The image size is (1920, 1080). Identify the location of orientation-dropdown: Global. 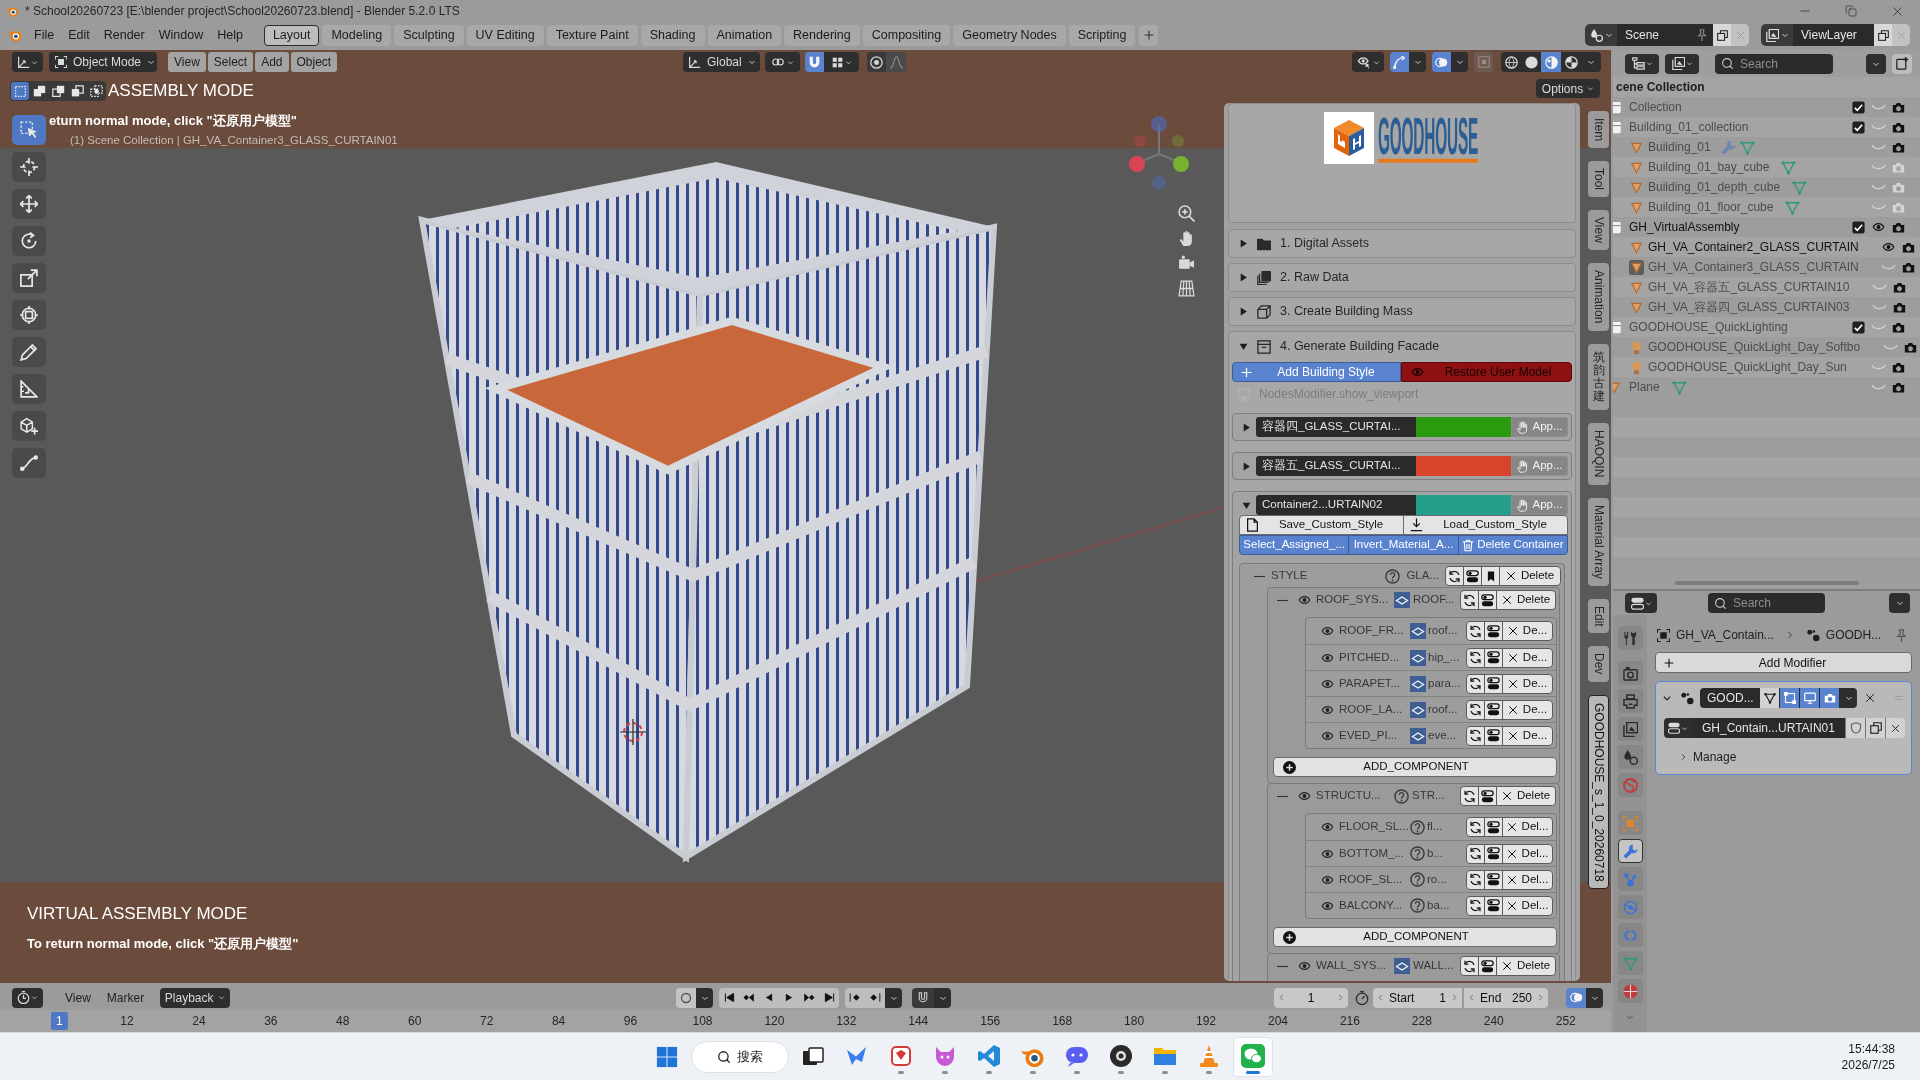
(721, 62).